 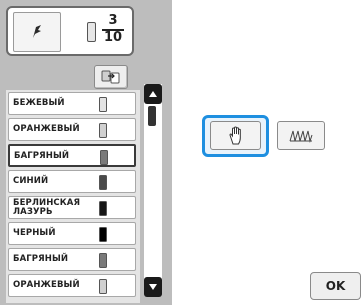 I want to click on ok-button: OK, so click(x=335, y=286).